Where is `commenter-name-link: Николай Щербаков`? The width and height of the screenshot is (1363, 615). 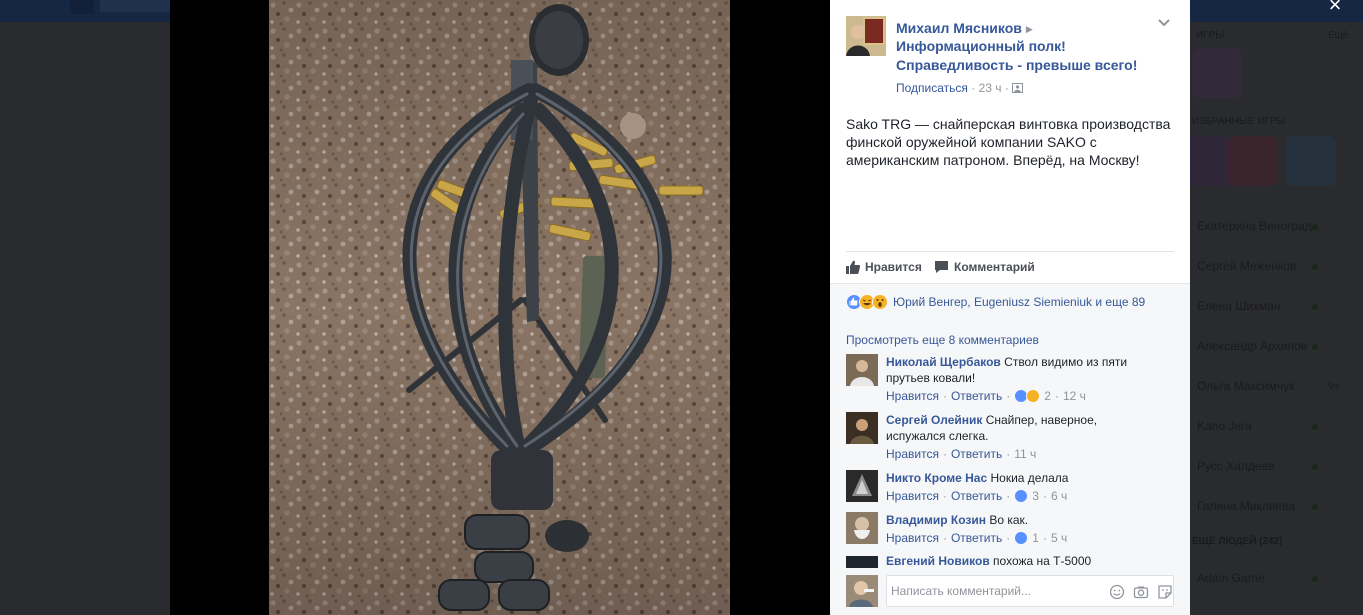
commenter-name-link: Николай Щербаков is located at coordinates (943, 362).